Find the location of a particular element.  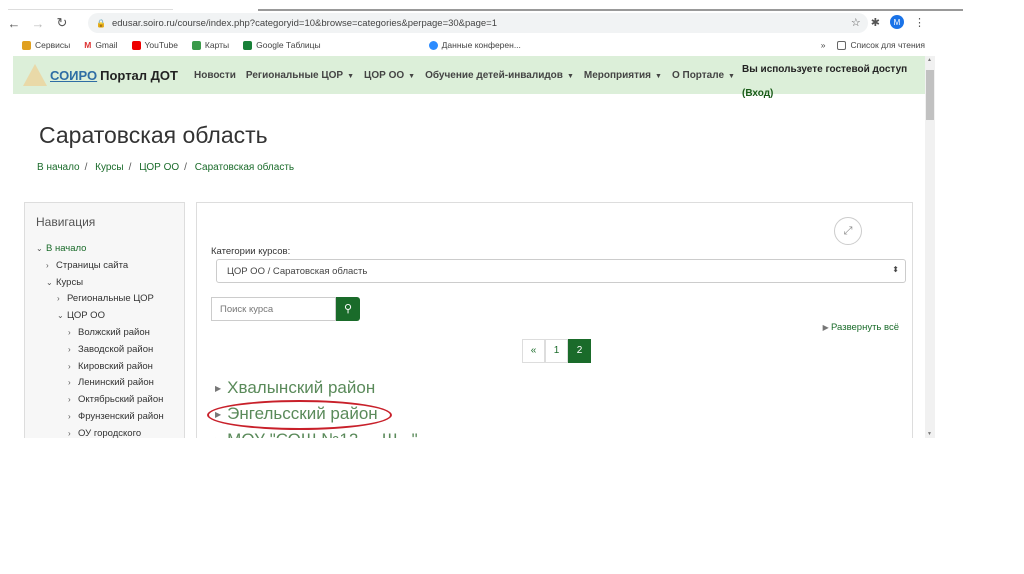

search-icon: ⚲ is located at coordinates (348, 309).